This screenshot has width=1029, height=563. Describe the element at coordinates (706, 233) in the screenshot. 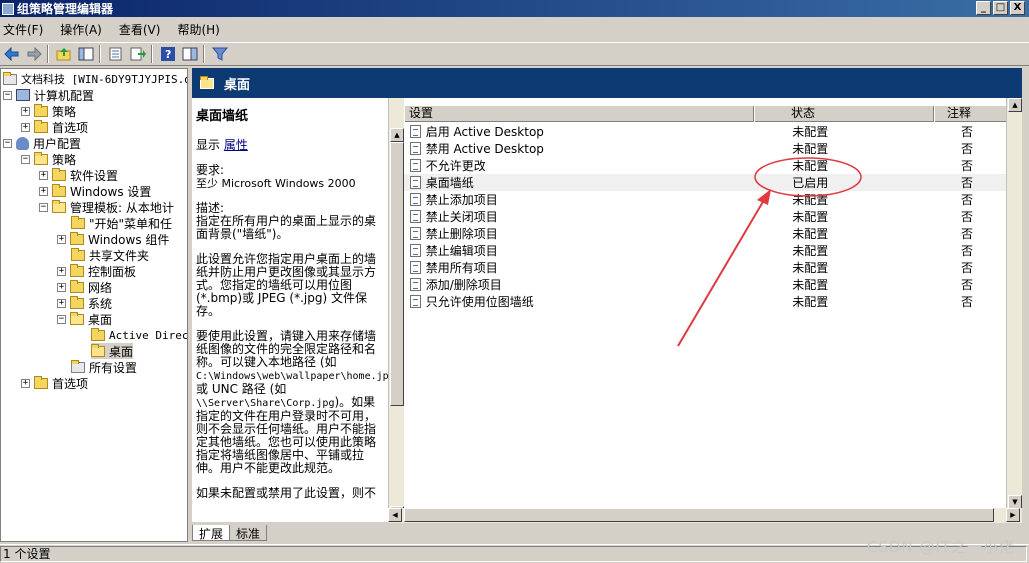

I see `table-row: 禁止删除项目 未配置 否` at that location.